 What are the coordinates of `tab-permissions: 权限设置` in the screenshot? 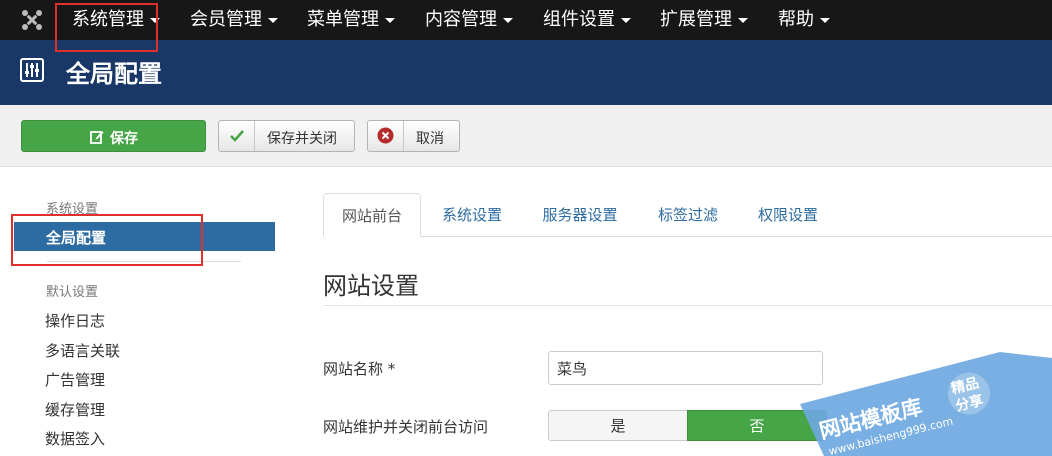 It's located at (788, 215).